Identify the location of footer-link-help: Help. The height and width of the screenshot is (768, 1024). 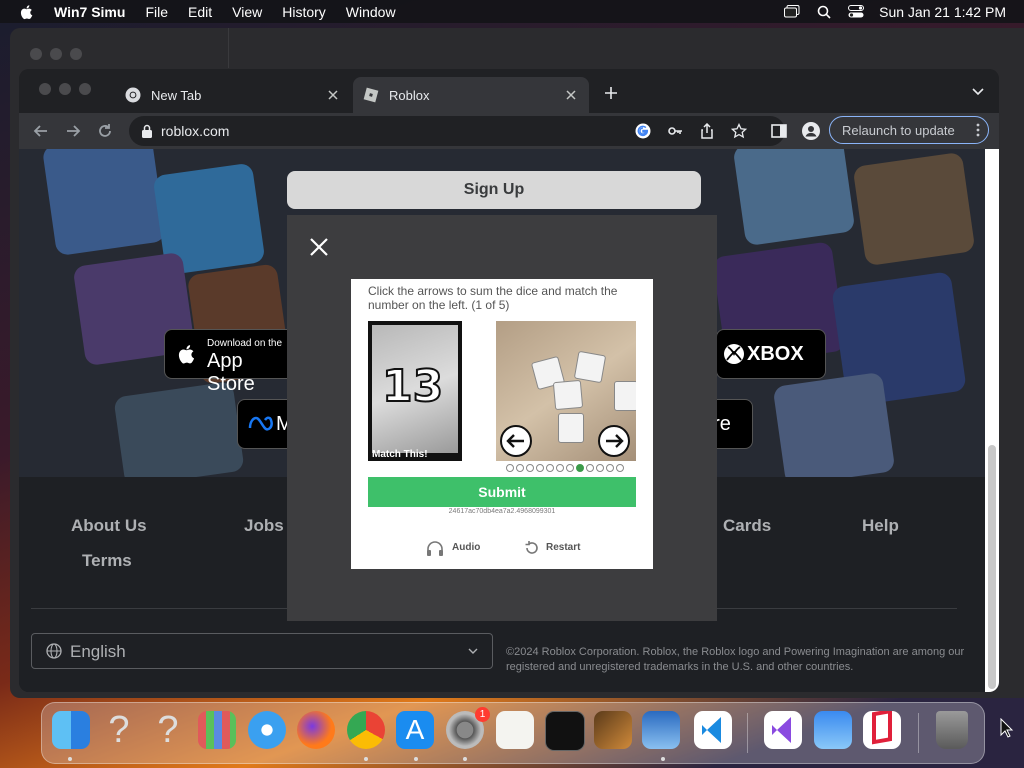
(880, 526).